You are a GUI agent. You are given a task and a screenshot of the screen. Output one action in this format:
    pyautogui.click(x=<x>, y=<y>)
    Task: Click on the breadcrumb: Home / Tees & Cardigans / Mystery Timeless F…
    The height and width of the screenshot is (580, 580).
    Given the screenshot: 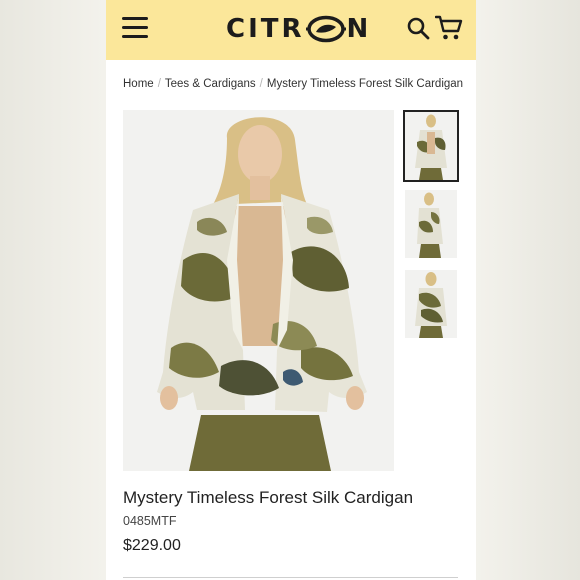 What is the action you would take?
    pyautogui.click(x=293, y=84)
    